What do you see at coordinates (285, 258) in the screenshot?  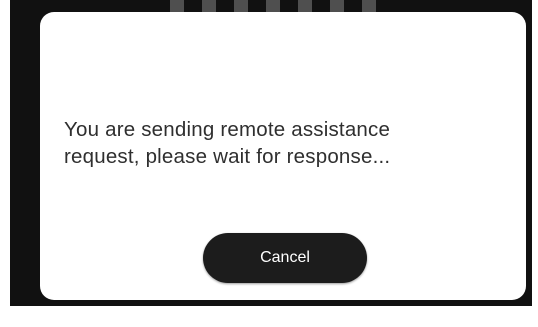 I see `cancel-button: Cancel` at bounding box center [285, 258].